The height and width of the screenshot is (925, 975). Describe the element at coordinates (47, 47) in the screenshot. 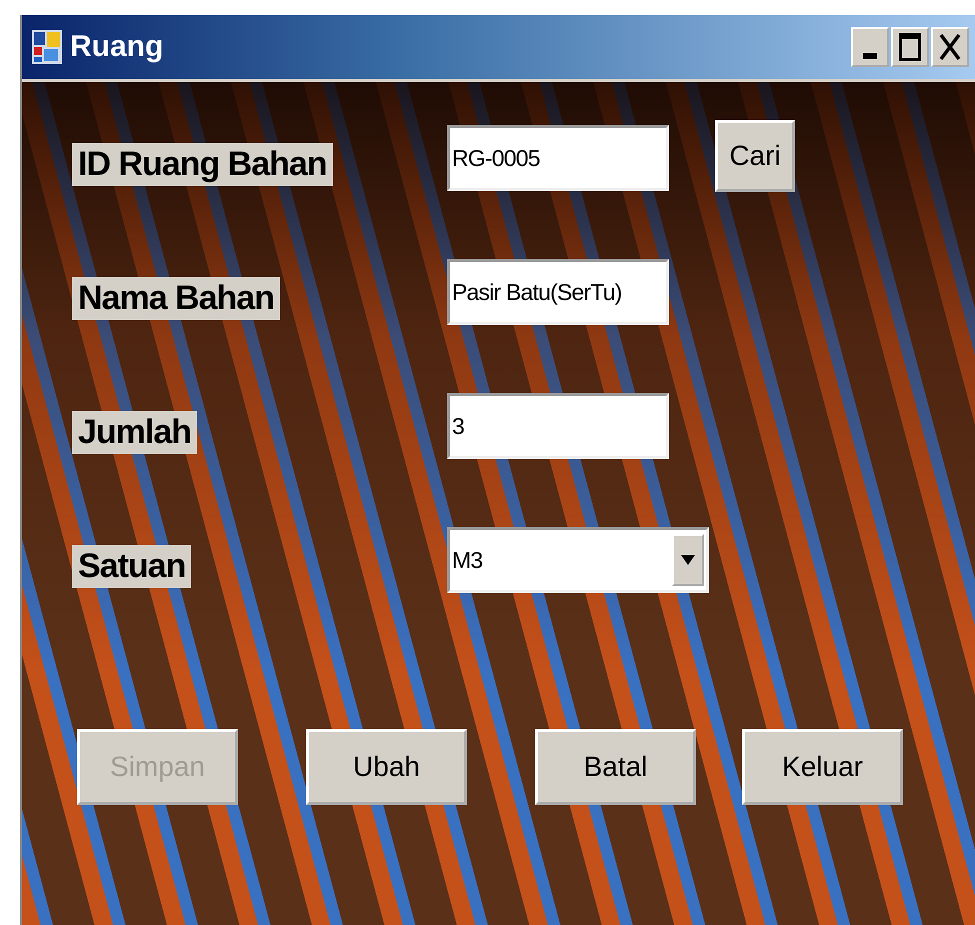

I see `window-app-icon` at that location.